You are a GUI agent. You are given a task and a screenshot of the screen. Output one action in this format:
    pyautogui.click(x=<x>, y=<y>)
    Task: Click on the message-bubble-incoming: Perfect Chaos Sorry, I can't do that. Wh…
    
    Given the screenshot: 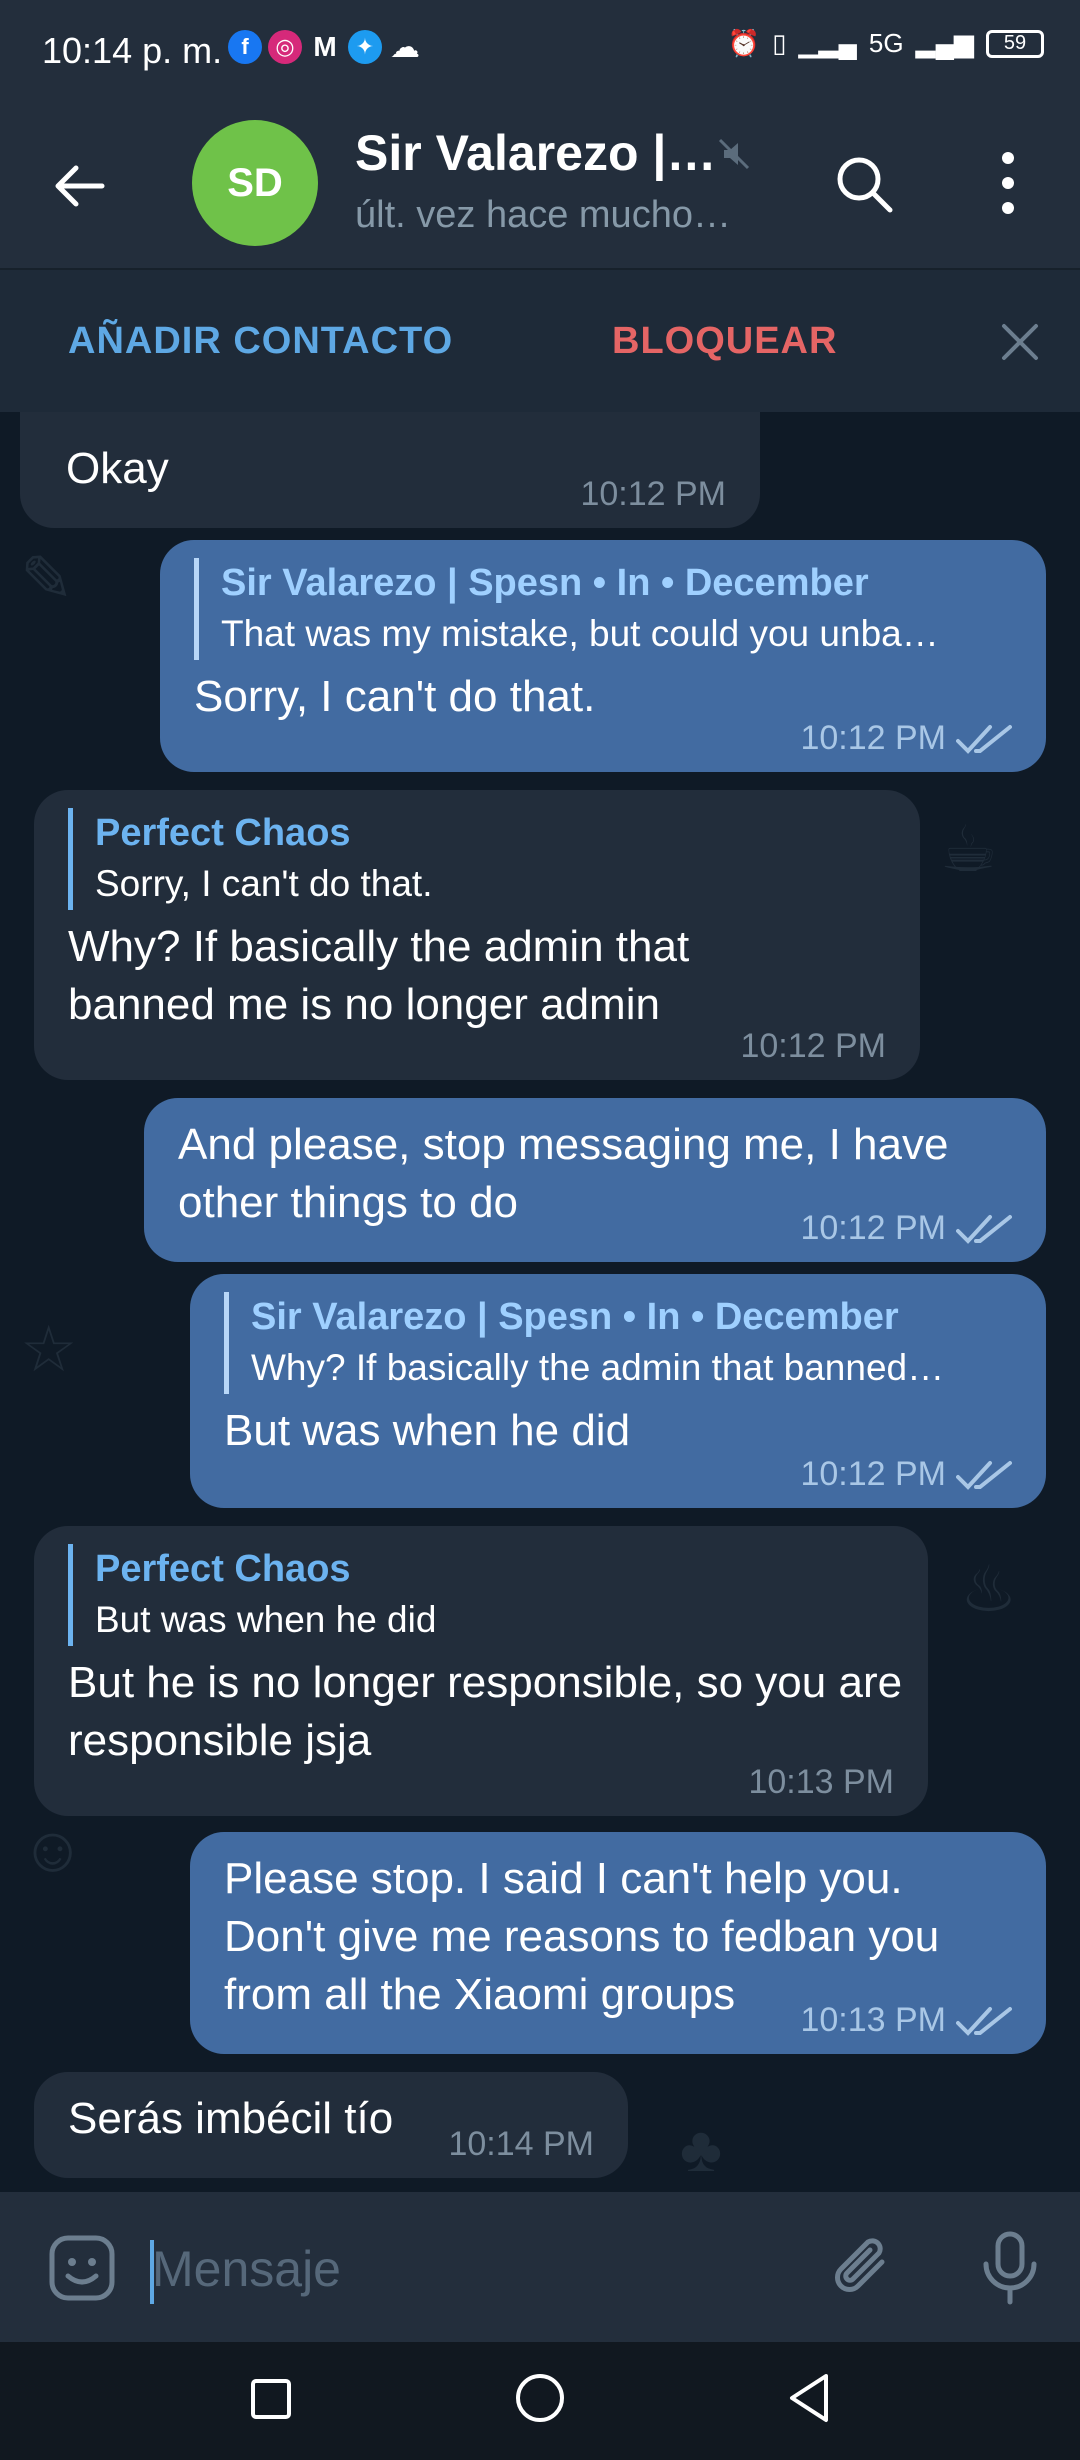 What is the action you would take?
    pyautogui.click(x=477, y=935)
    